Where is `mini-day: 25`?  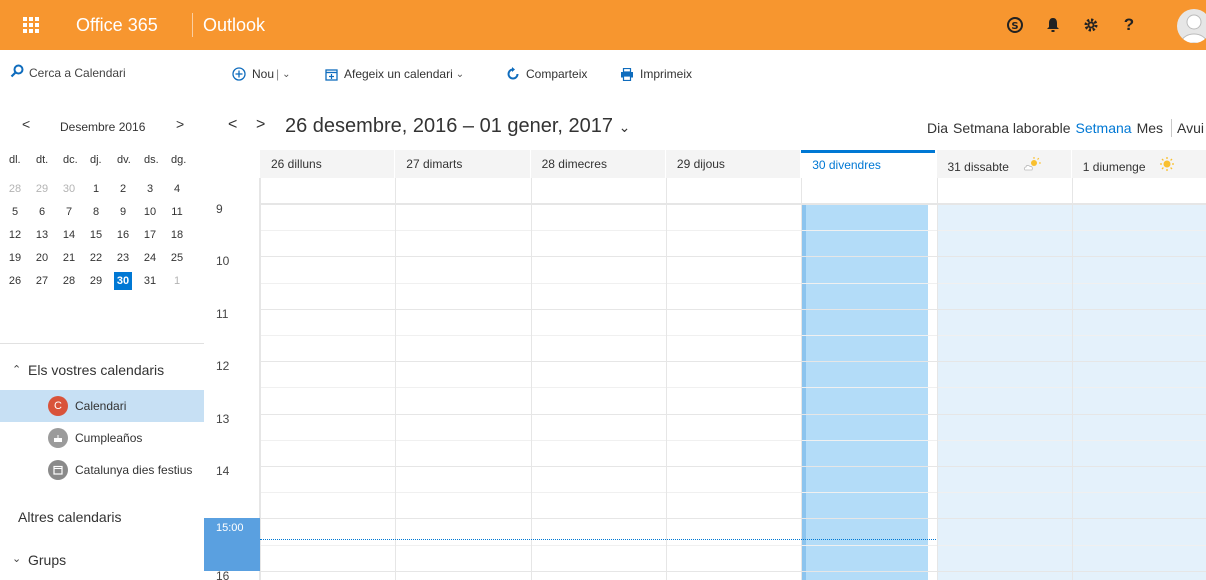
mini-day: 25 is located at coordinates (177, 258).